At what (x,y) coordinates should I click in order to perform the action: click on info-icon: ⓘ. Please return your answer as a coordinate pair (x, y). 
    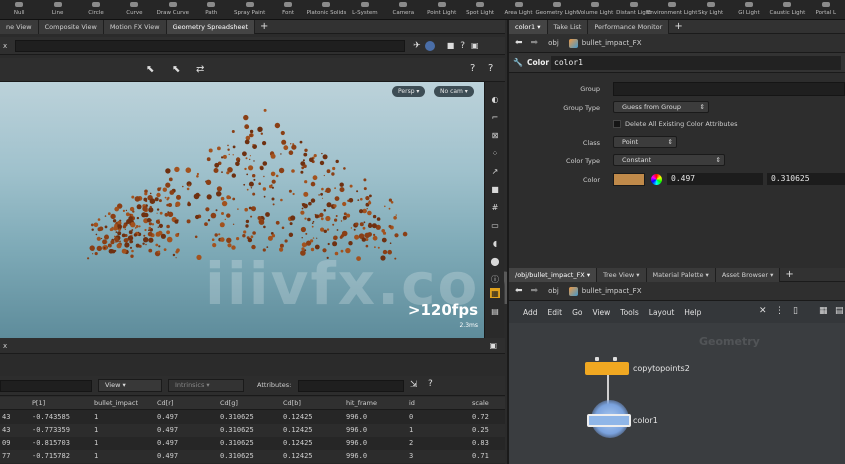
    Looking at the image, I should click on (495, 279).